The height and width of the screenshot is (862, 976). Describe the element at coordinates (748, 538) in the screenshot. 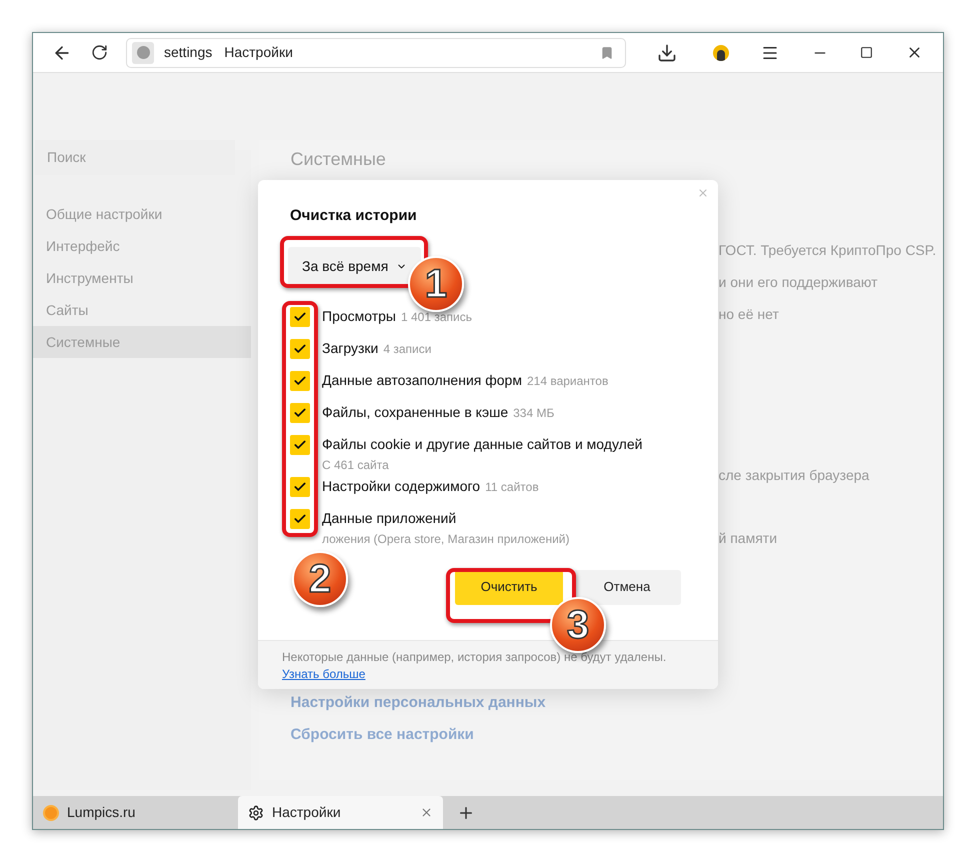

I see `setting-text: й памяти` at that location.